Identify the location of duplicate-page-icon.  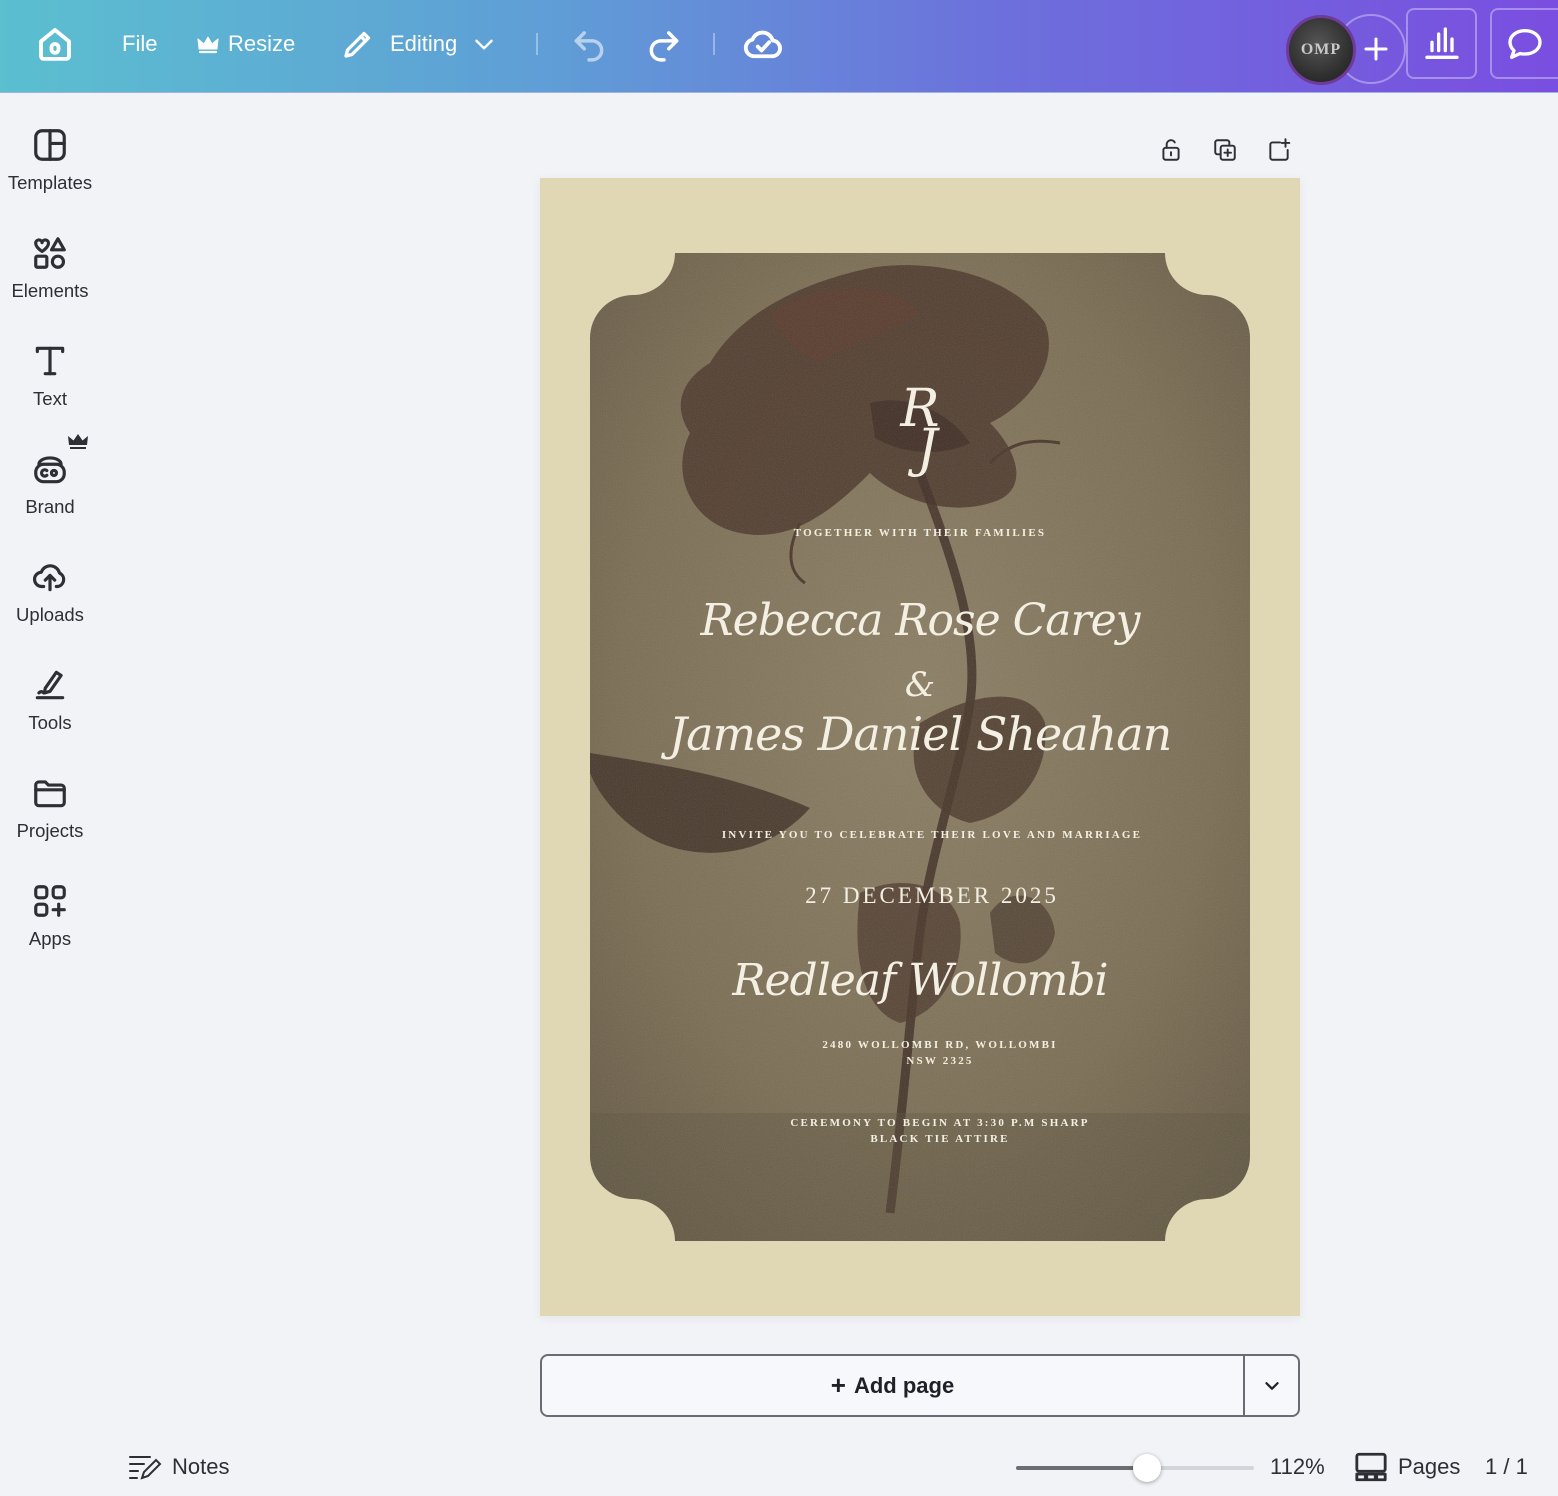
(1225, 150).